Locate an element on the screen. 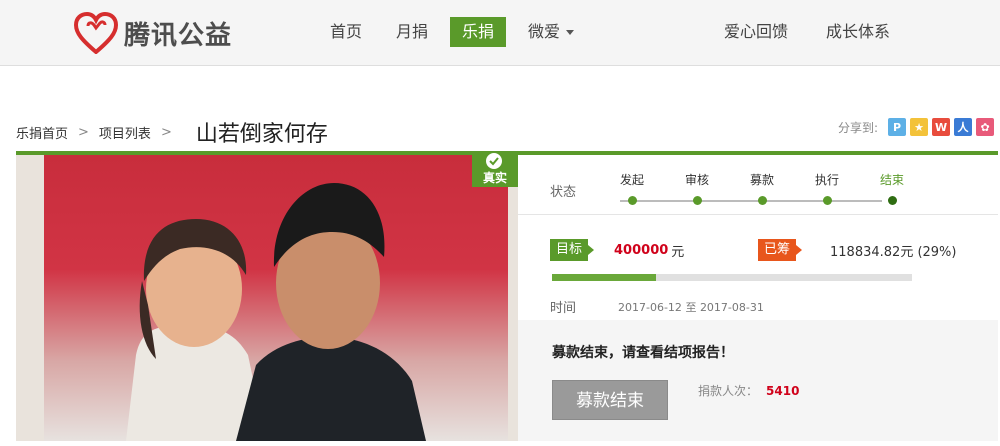 Image resolution: width=1000 pixels, height=446 pixels. nav-love-feedback: 爱心回馈 is located at coordinates (756, 32).